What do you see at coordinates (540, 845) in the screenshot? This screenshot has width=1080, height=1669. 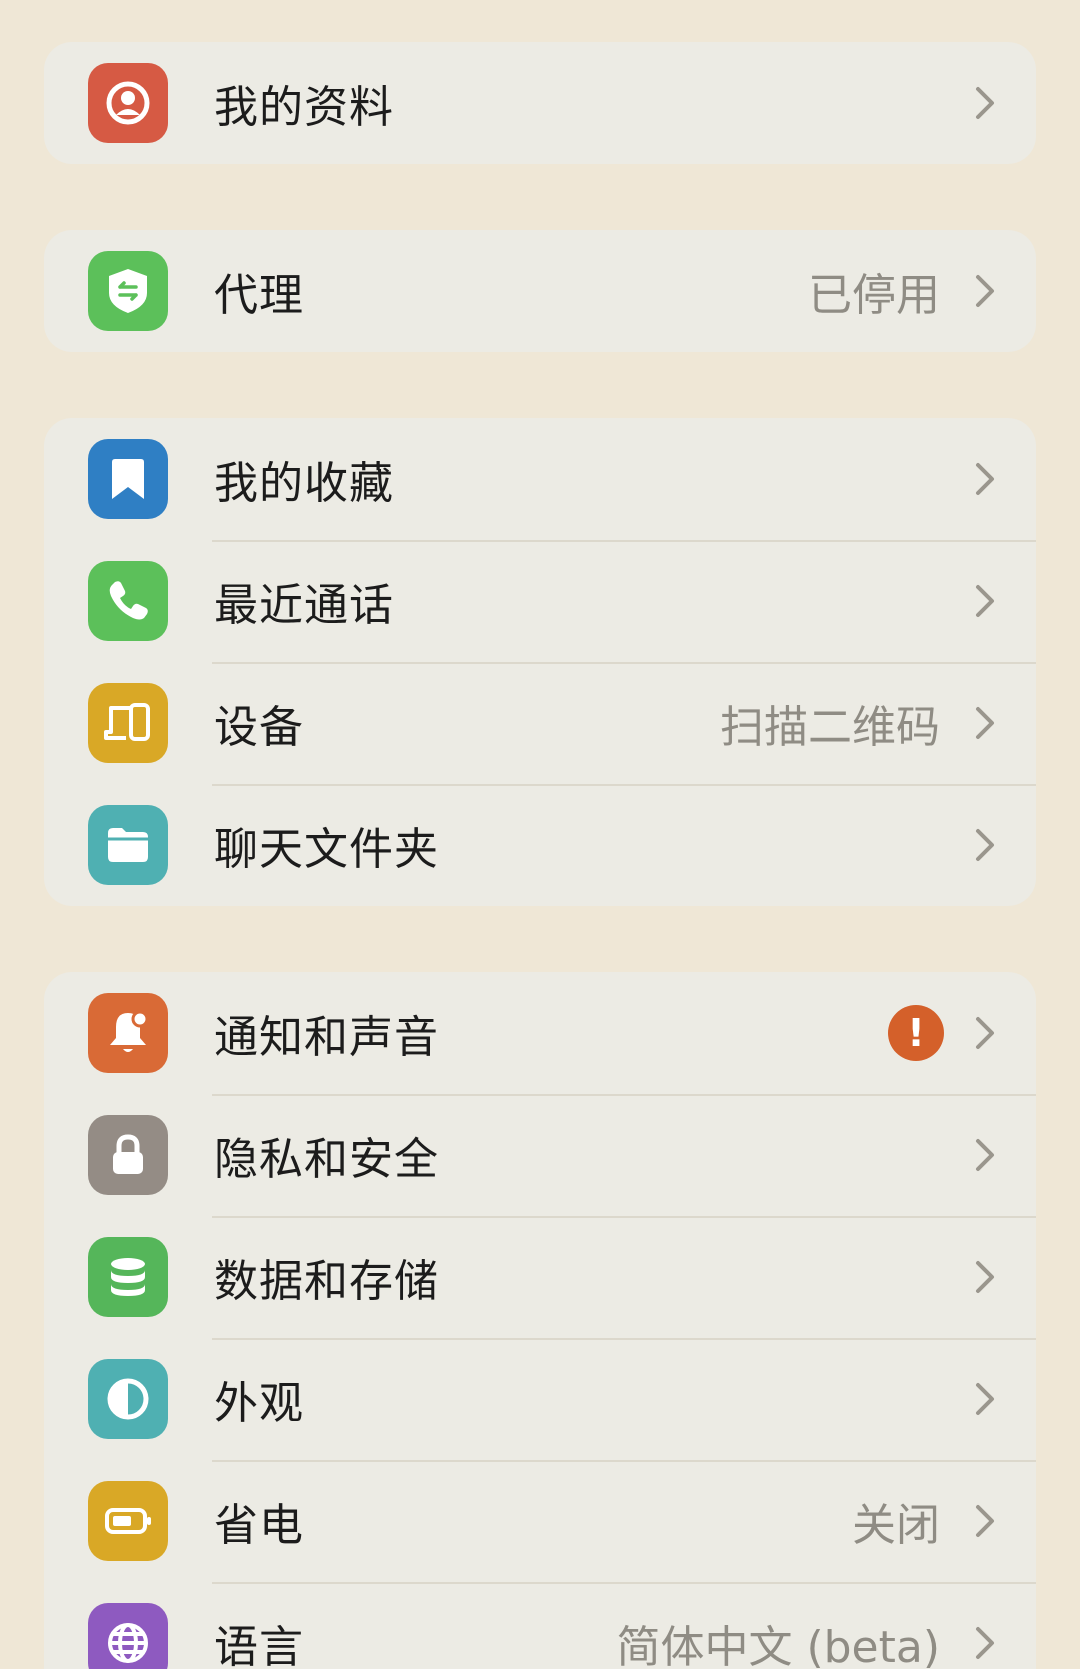 I see `menu-row-chat-folders: 聊天文件夹` at bounding box center [540, 845].